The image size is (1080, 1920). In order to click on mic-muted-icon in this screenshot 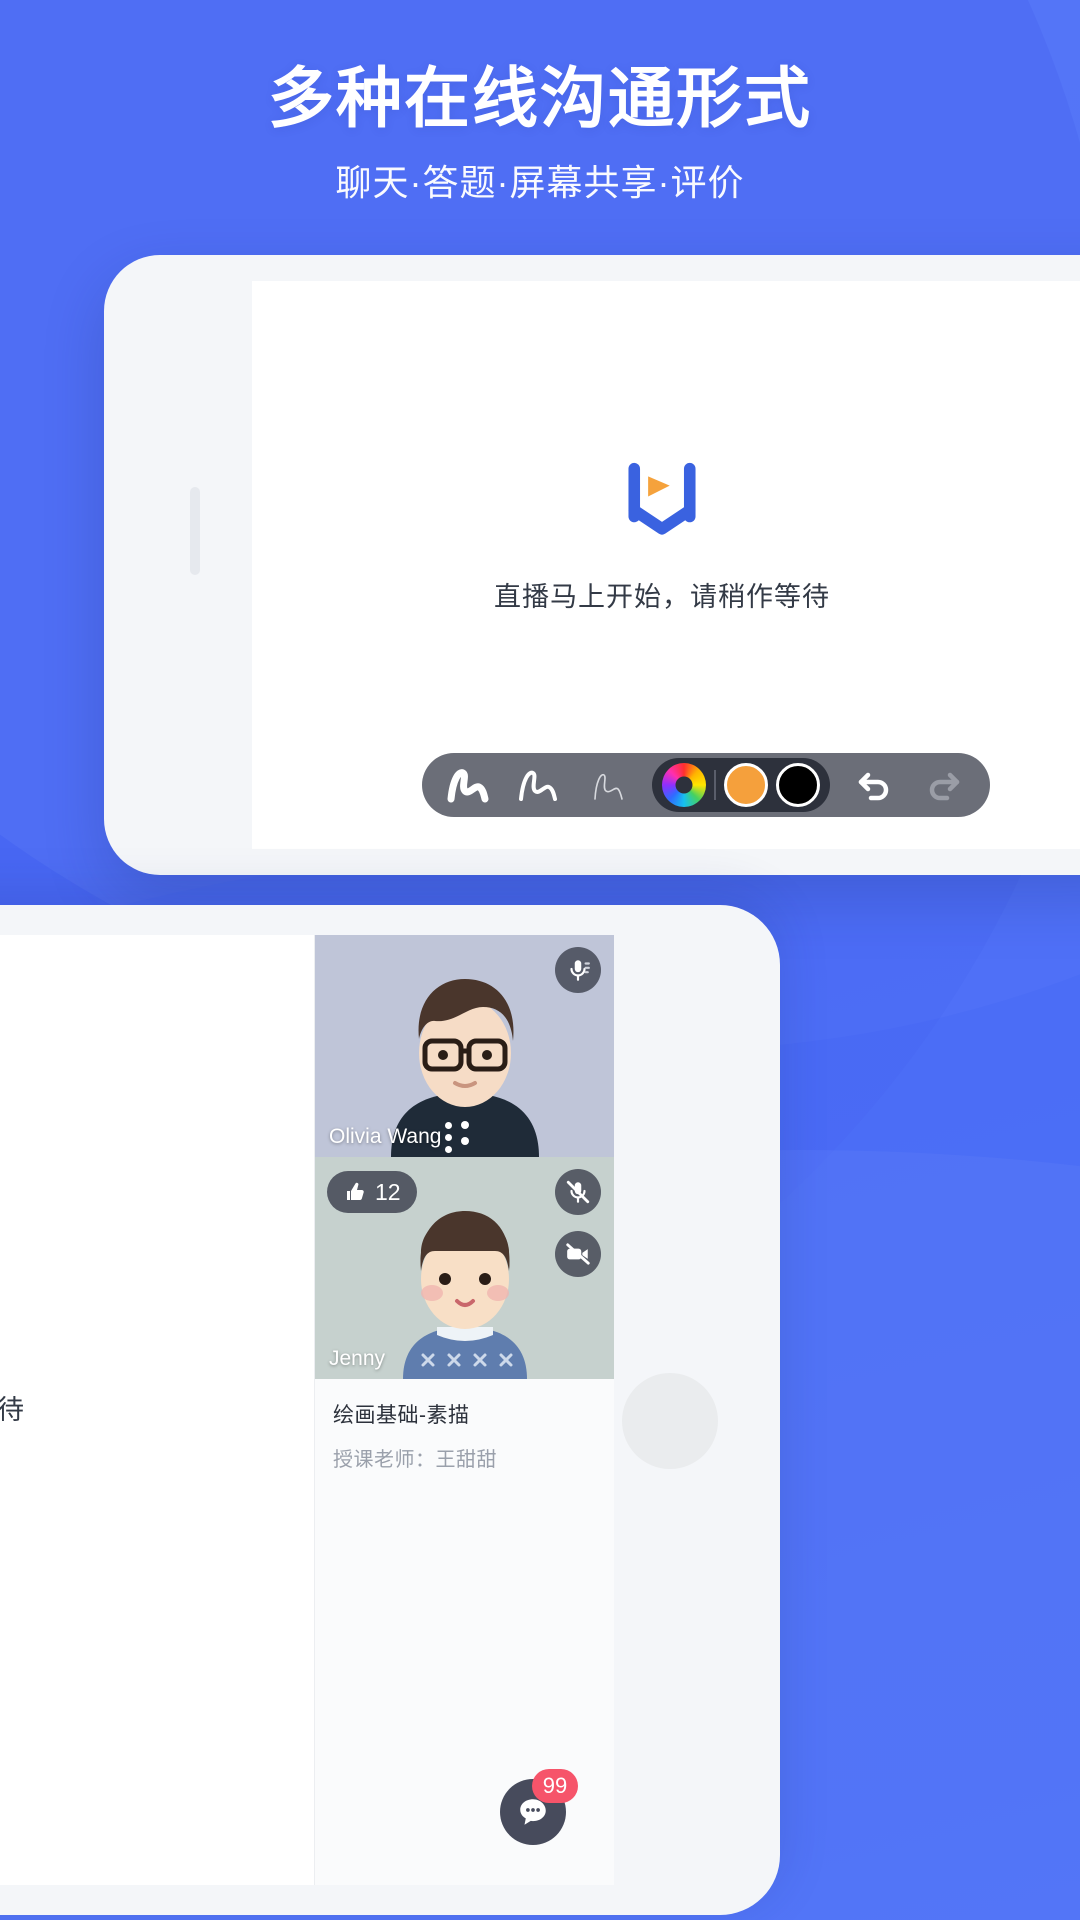, I will do `click(578, 1192)`.